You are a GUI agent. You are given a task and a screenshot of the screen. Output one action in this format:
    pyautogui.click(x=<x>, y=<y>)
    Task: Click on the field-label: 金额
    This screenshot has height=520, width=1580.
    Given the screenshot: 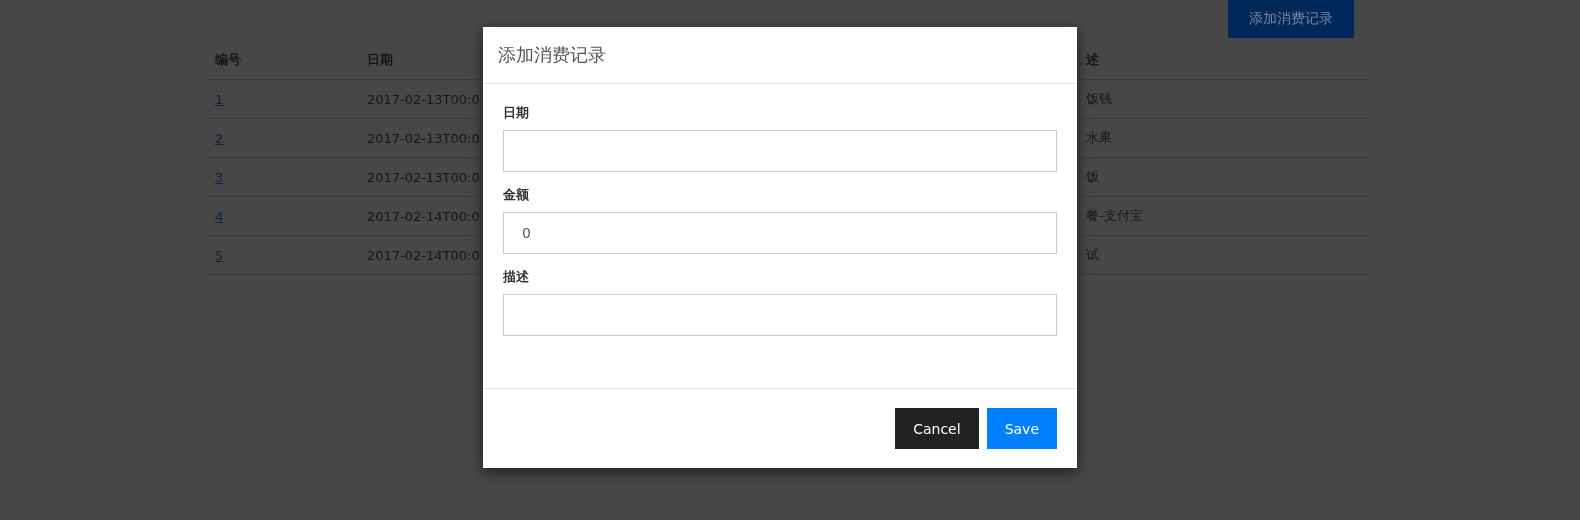 What is the action you would take?
    pyautogui.click(x=516, y=195)
    